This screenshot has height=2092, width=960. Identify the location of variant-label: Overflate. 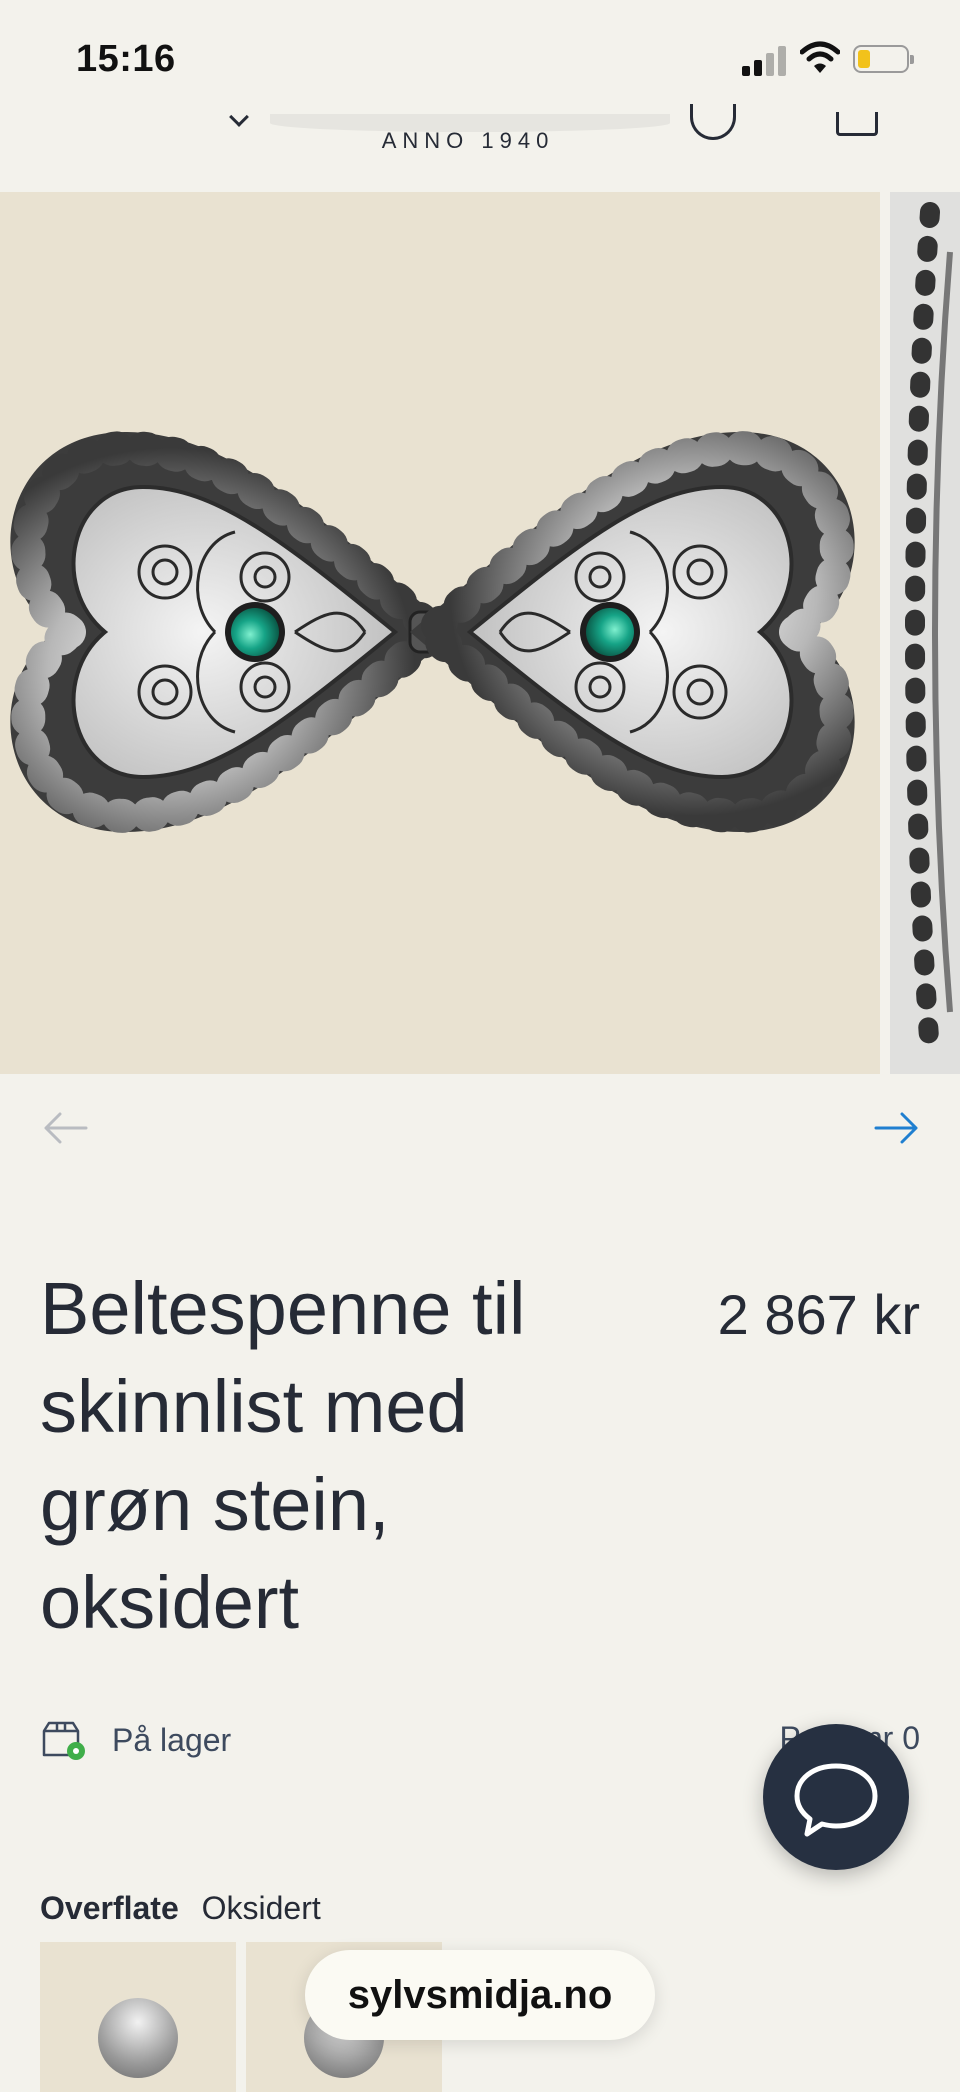
(109, 1908).